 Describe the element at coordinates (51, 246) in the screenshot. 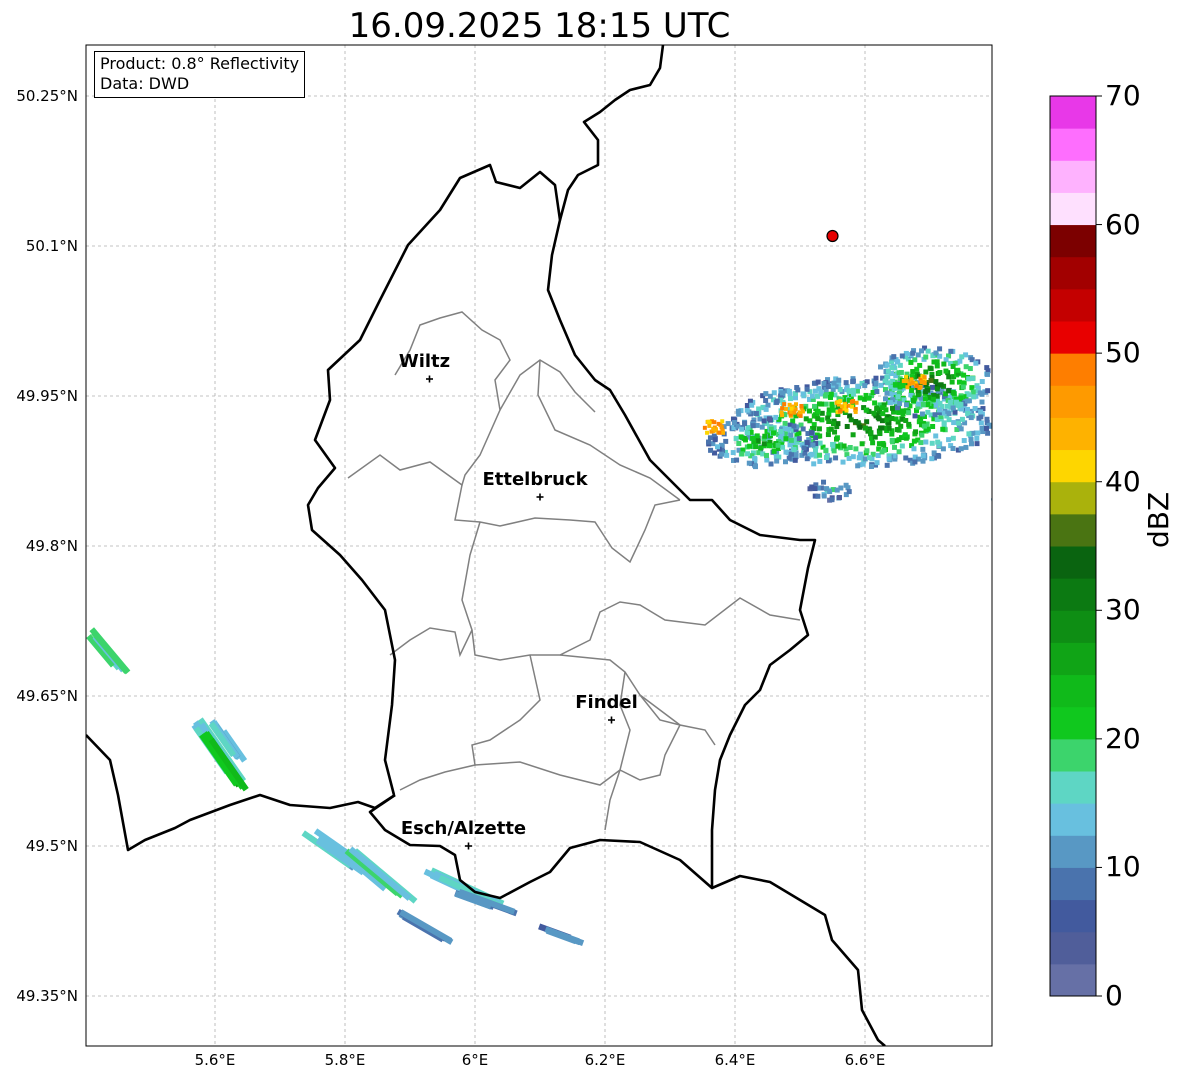

I see `lat-tick-label: 50.1°N` at that location.